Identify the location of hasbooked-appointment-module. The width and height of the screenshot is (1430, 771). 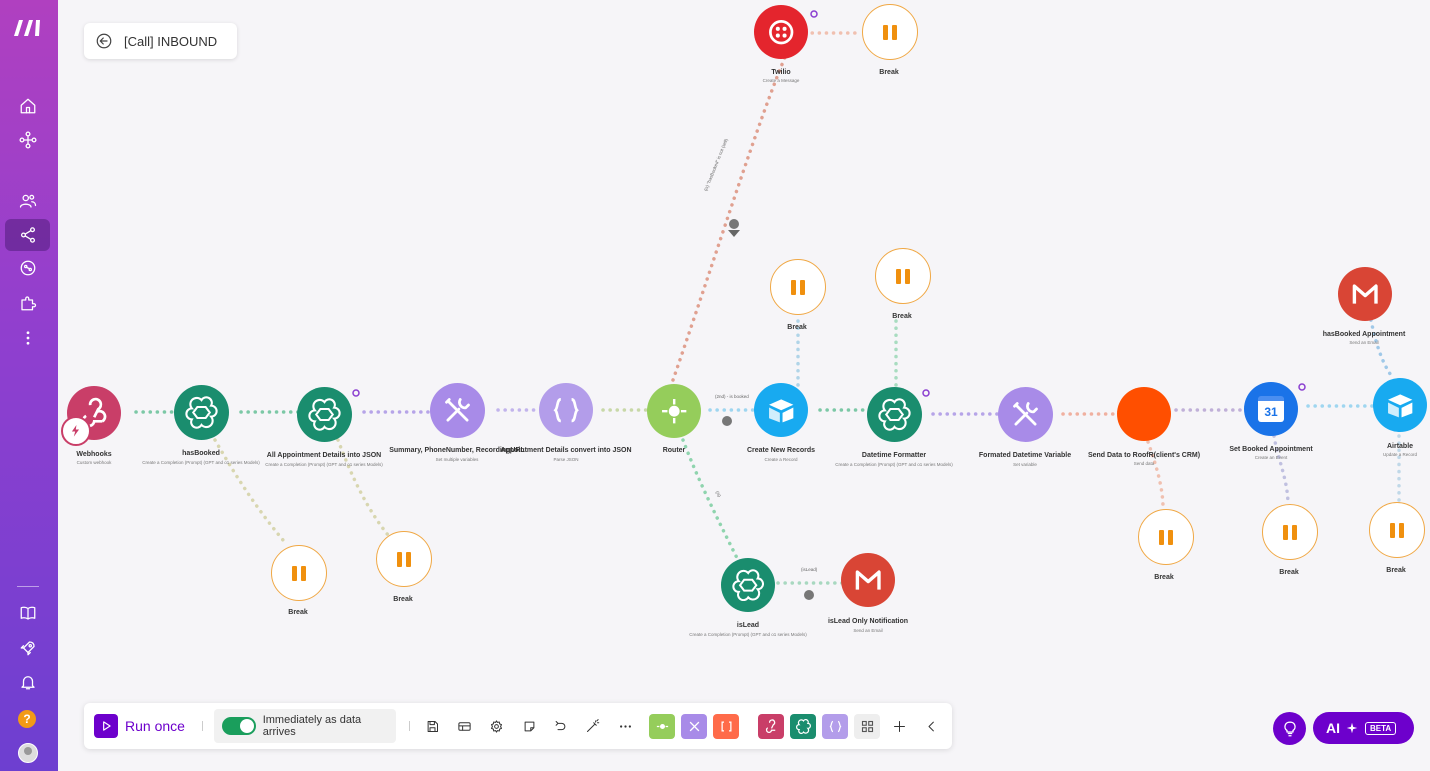
(1365, 294).